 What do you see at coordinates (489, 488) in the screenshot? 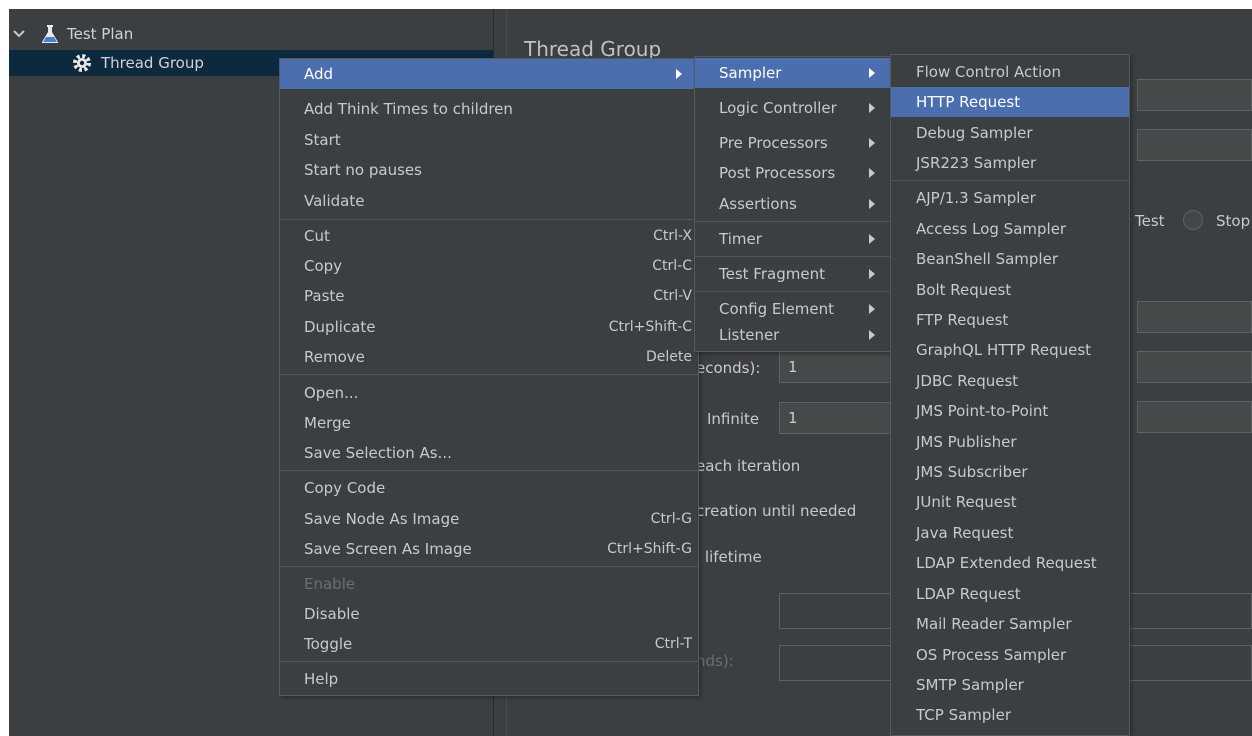
I see `menu-item-copy-code: Copy Code` at bounding box center [489, 488].